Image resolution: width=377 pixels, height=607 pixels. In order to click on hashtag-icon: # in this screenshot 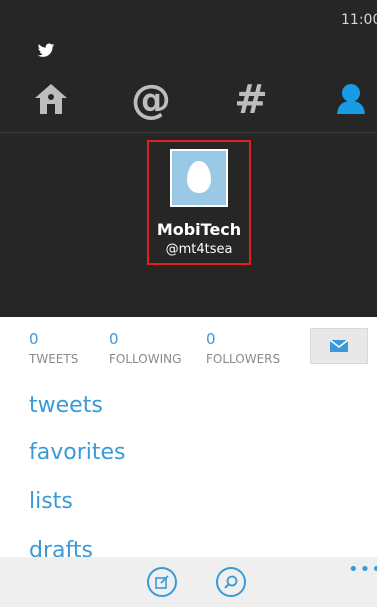, I will do `click(251, 100)`.